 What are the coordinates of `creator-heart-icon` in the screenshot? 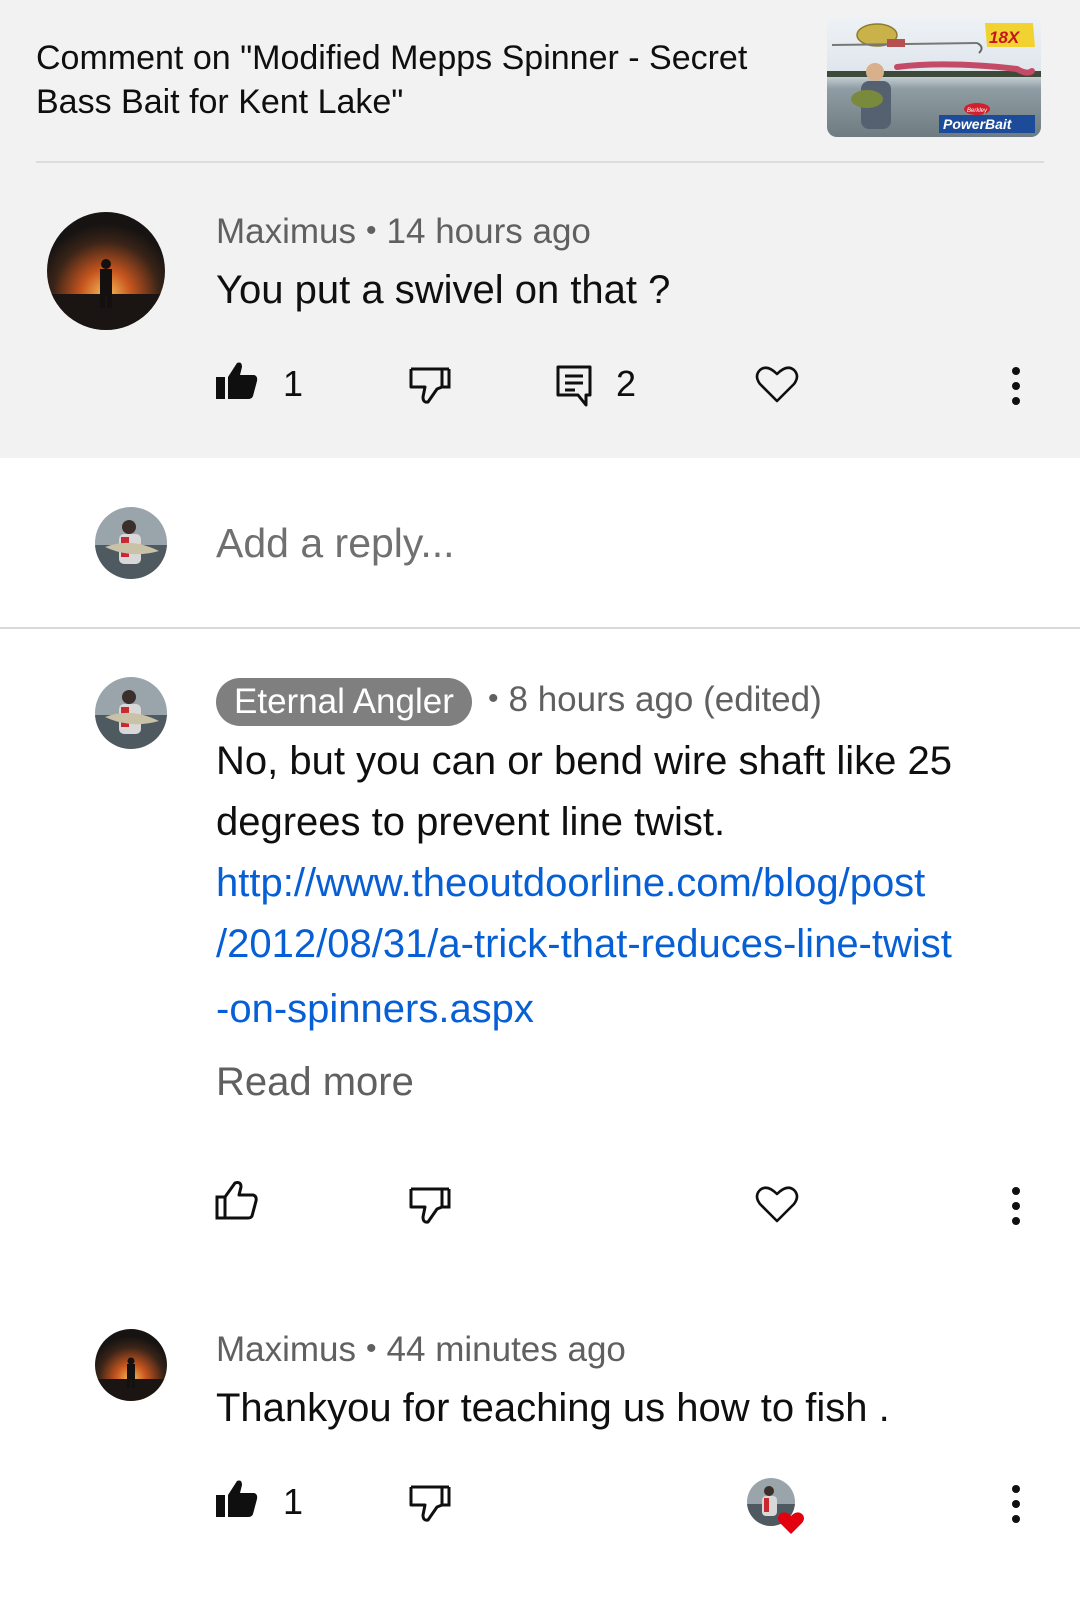 It's located at (775, 1506).